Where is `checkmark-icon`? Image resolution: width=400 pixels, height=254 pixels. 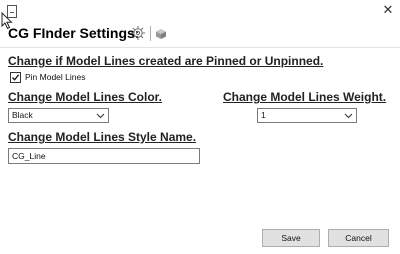 checkmark-icon is located at coordinates (16, 77).